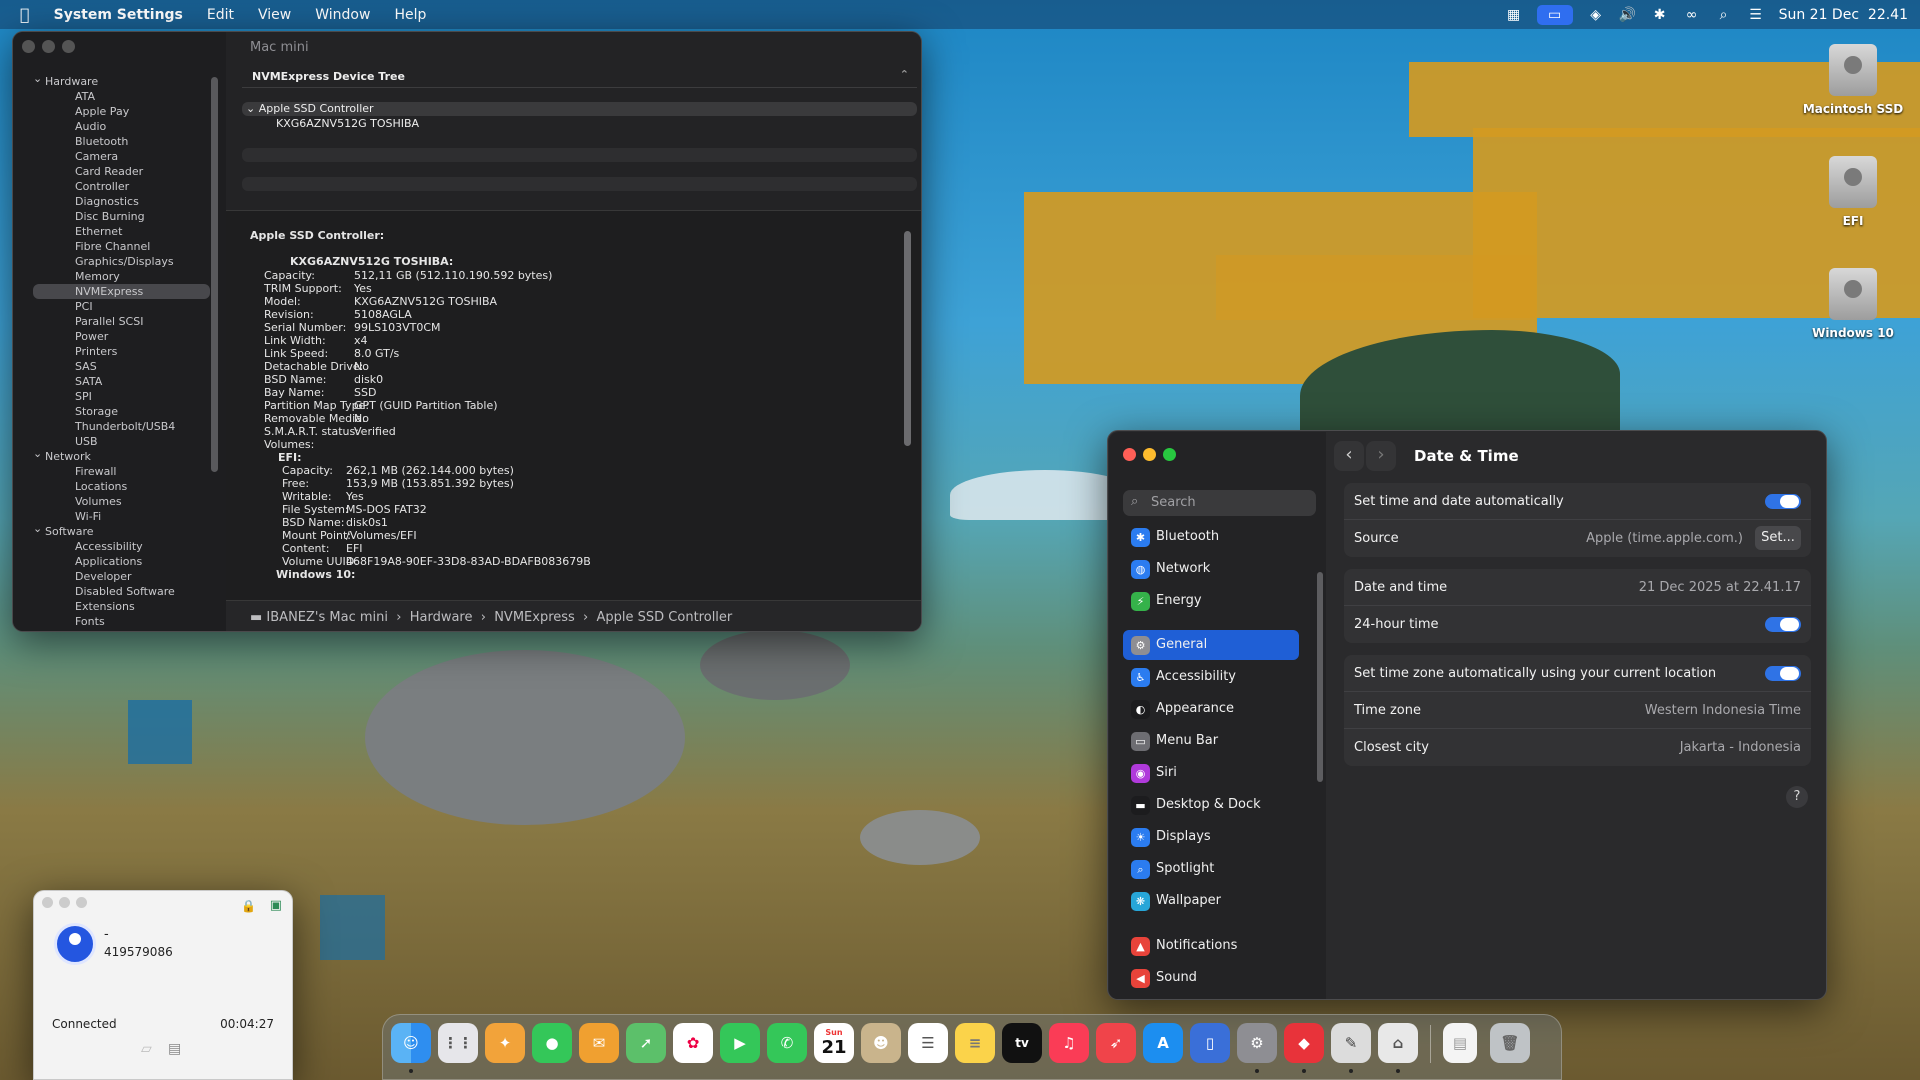  Describe the element at coordinates (125, 80) in the screenshot. I see `sidebar-category-hardware: Hardware` at that location.